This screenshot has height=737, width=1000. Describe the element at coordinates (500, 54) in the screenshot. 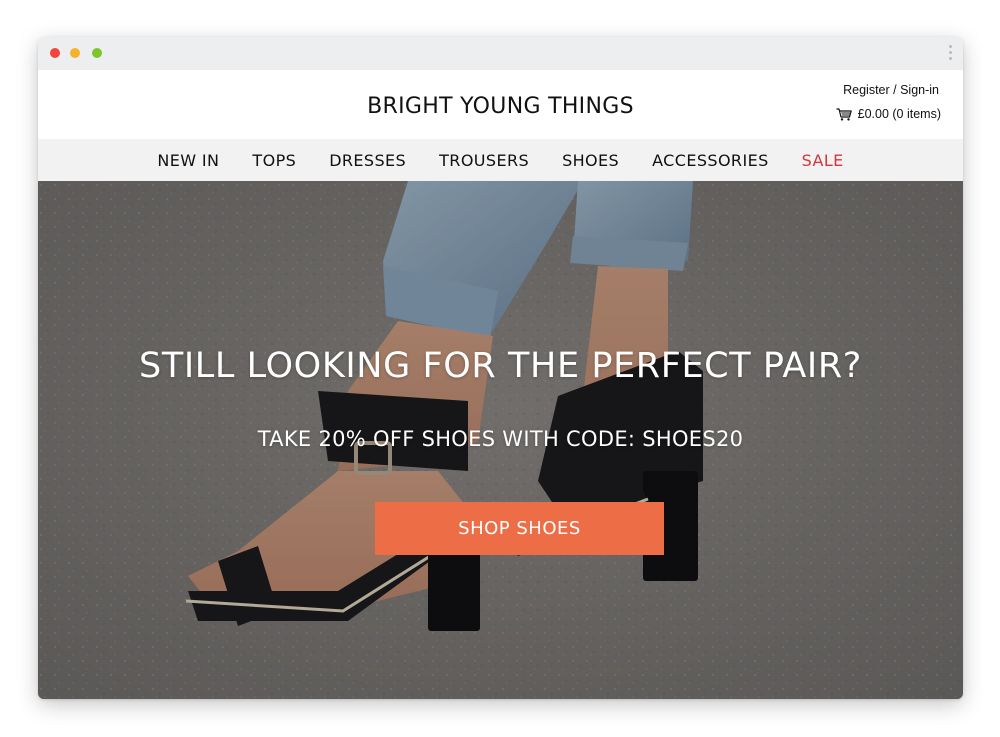

I see `browser-titlebar` at that location.